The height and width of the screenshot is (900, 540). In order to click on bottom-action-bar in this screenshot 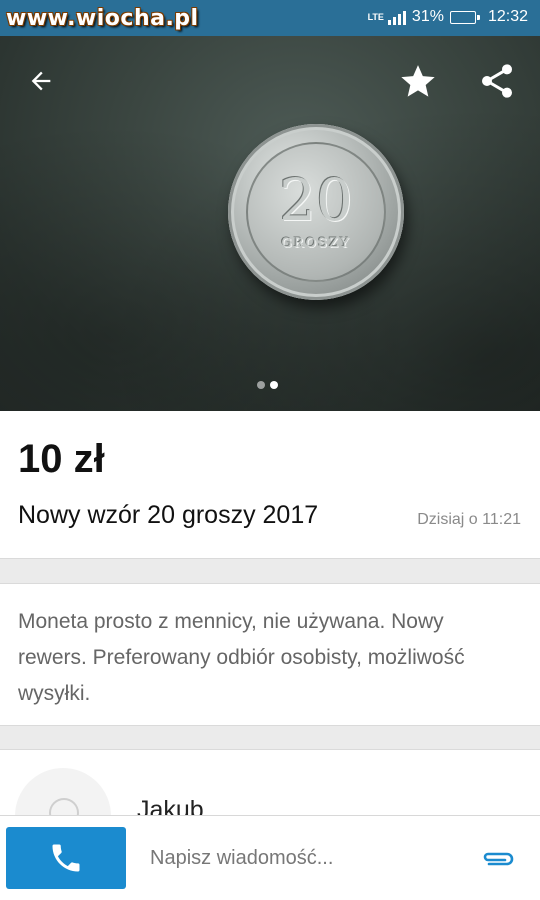, I will do `click(270, 857)`.